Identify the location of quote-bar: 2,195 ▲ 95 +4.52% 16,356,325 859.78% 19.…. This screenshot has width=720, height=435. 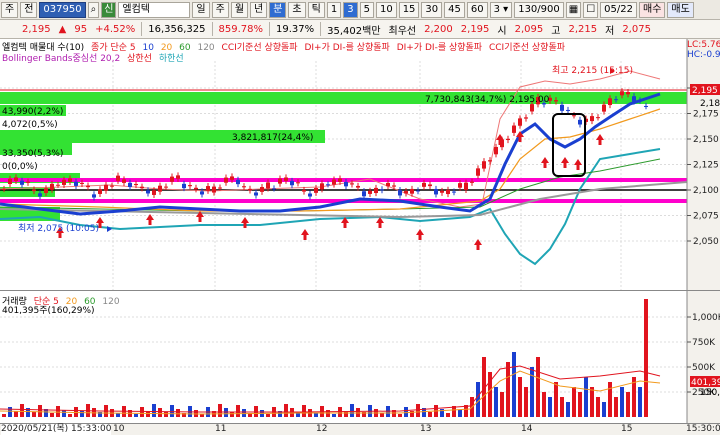
(360, 29).